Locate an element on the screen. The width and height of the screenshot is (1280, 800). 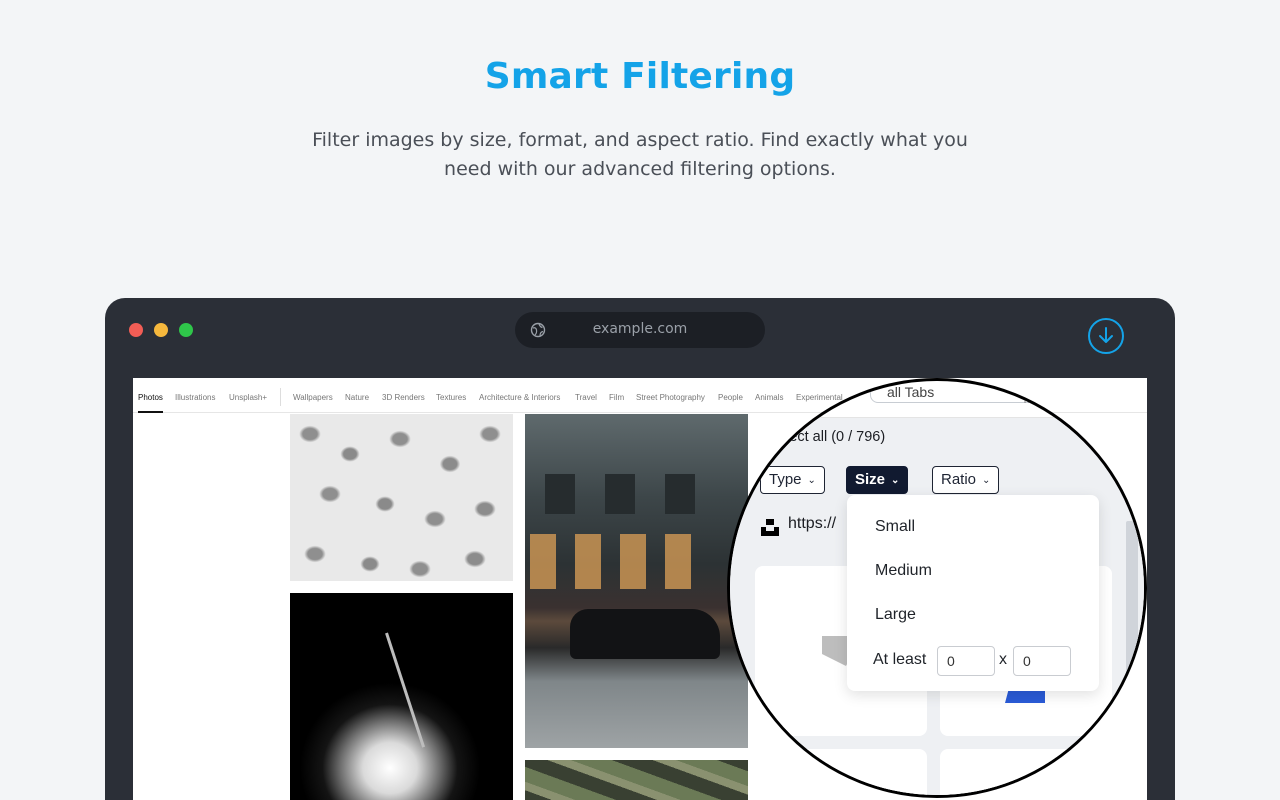
active-tab-indicator is located at coordinates (150, 412).